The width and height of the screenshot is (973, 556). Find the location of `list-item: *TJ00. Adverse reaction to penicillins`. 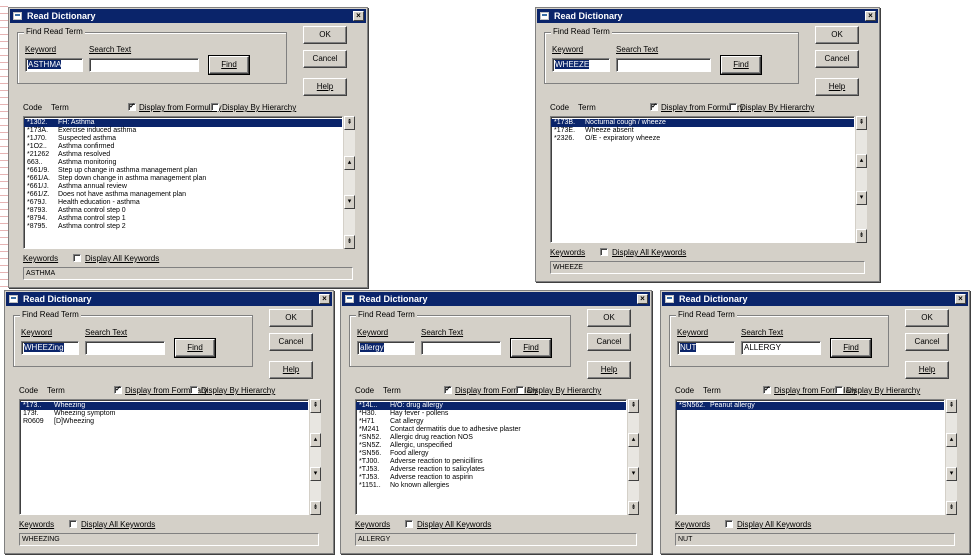

list-item: *TJ00. Adverse reaction to penicillins is located at coordinates (491, 462).